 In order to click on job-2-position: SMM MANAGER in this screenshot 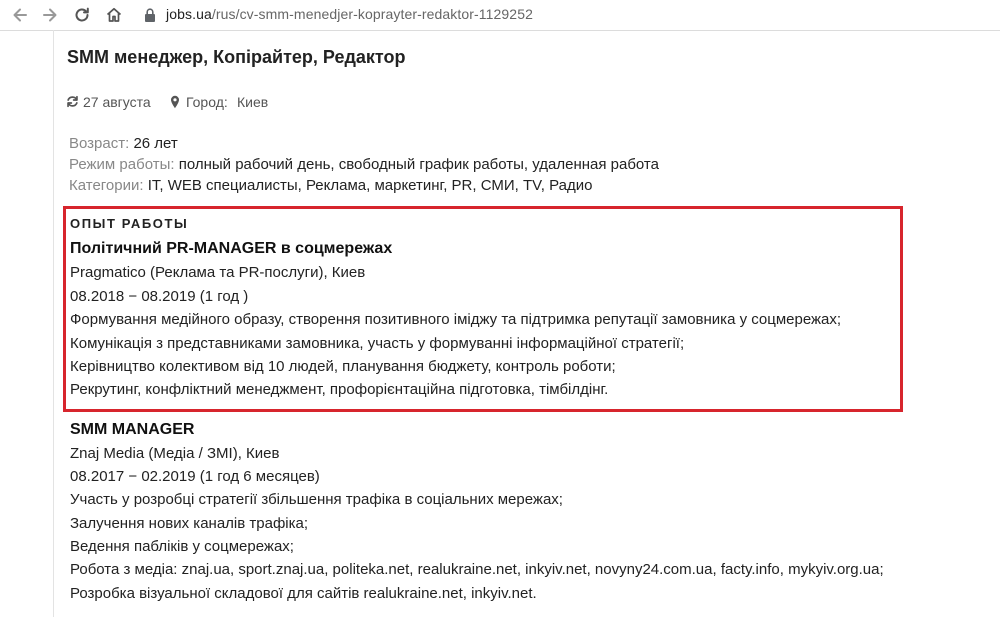, I will do `click(132, 429)`.